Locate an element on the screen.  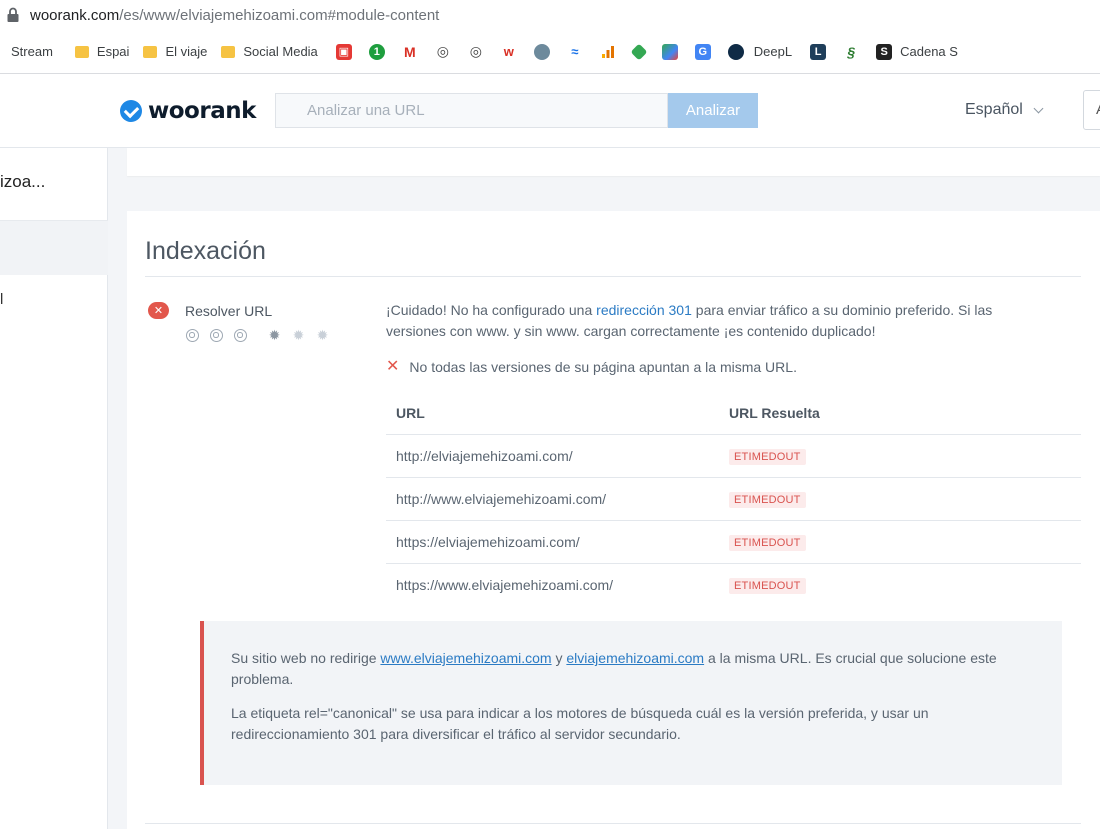
w-icon: w is located at coordinates (509, 52).